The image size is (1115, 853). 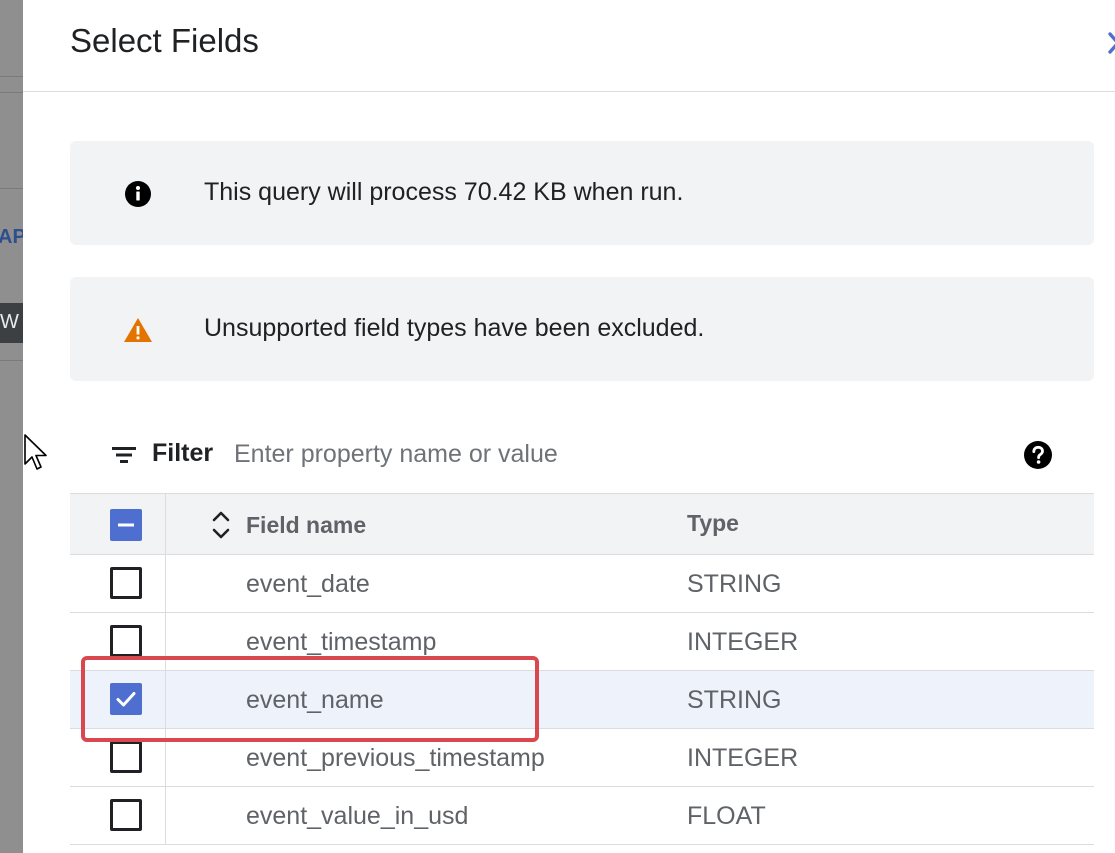 I want to click on field-name: event_name, so click(x=315, y=700).